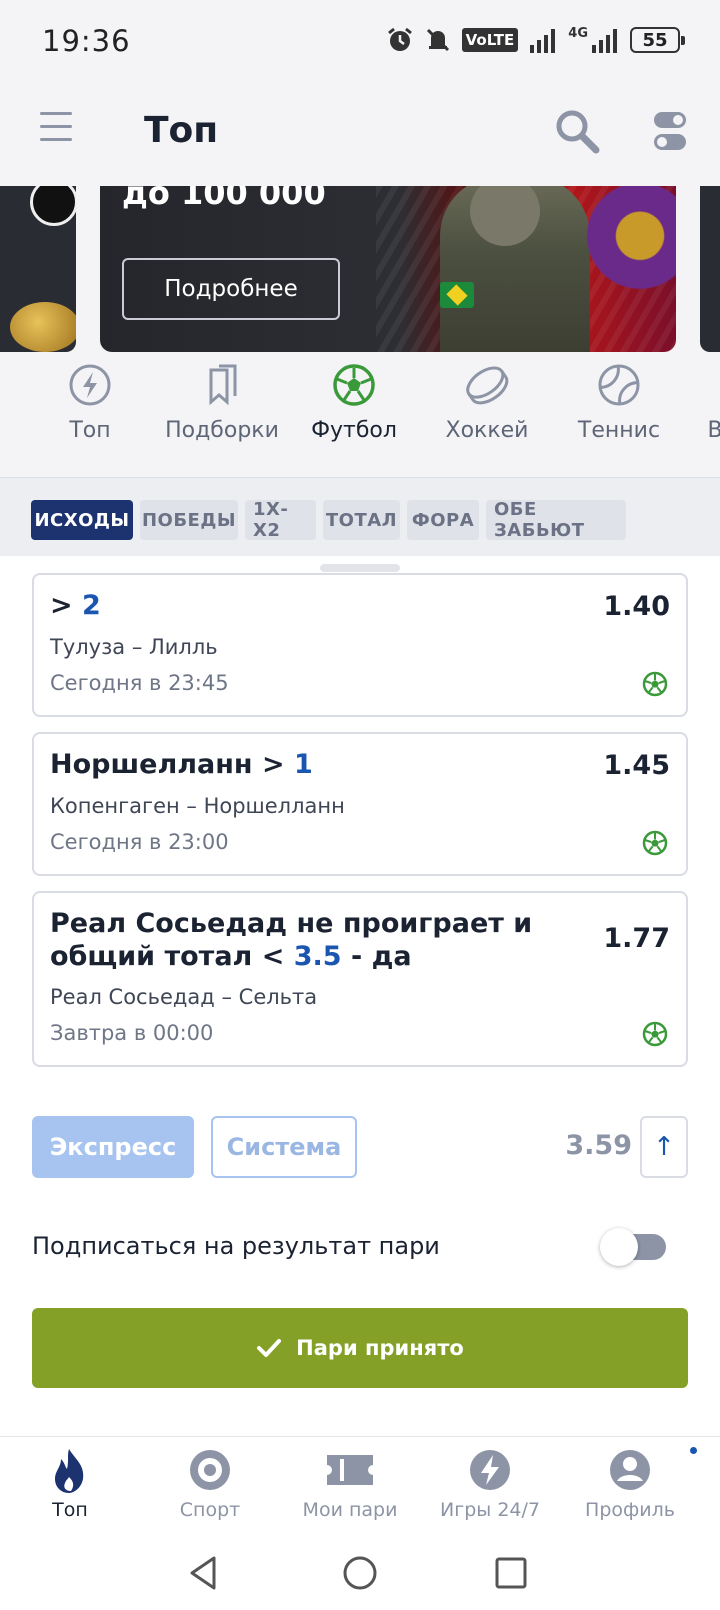  I want to click on hockey-puck-icon, so click(487, 385).